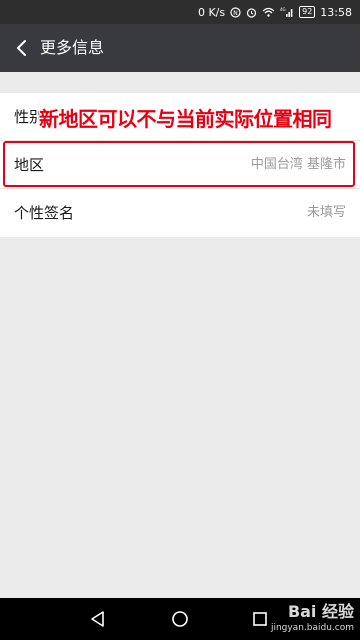  I want to click on battery-icon: 92, so click(307, 12).